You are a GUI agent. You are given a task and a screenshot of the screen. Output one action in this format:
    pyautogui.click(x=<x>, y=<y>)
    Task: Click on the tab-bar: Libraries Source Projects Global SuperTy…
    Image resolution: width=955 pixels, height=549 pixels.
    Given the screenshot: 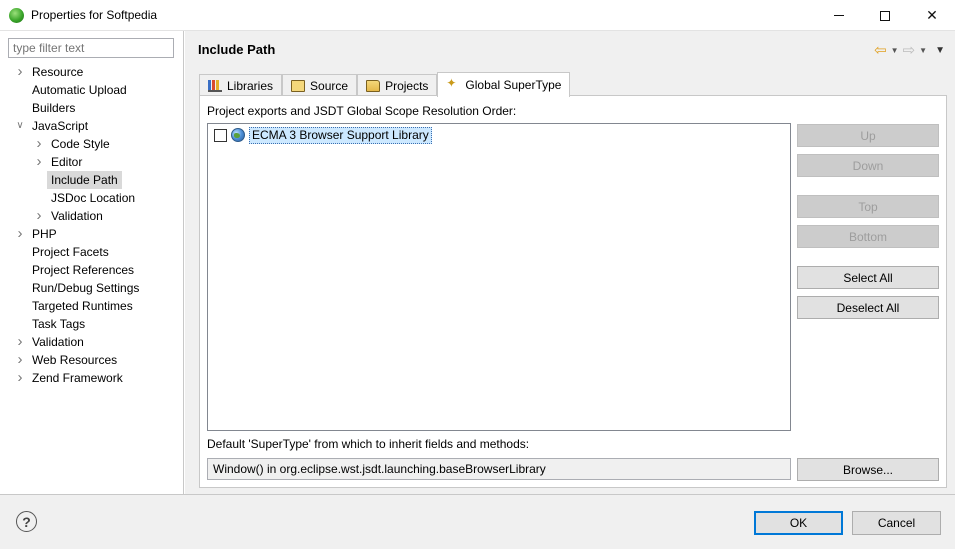 What is the action you would take?
    pyautogui.click(x=385, y=84)
    